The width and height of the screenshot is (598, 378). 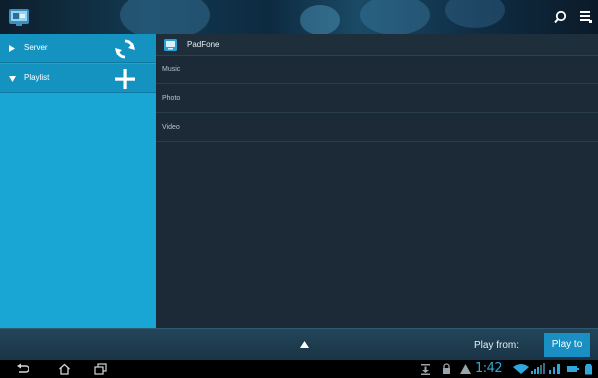 I want to click on add-icon, so click(x=125, y=79).